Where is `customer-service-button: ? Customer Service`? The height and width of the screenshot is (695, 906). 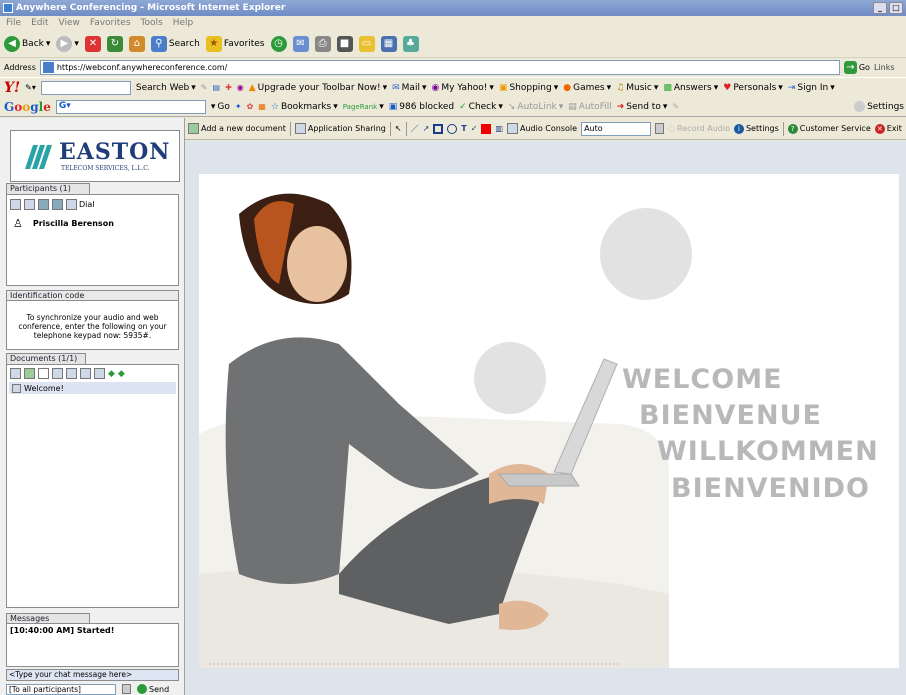
customer-service-button: ? Customer Service is located at coordinates (829, 128).